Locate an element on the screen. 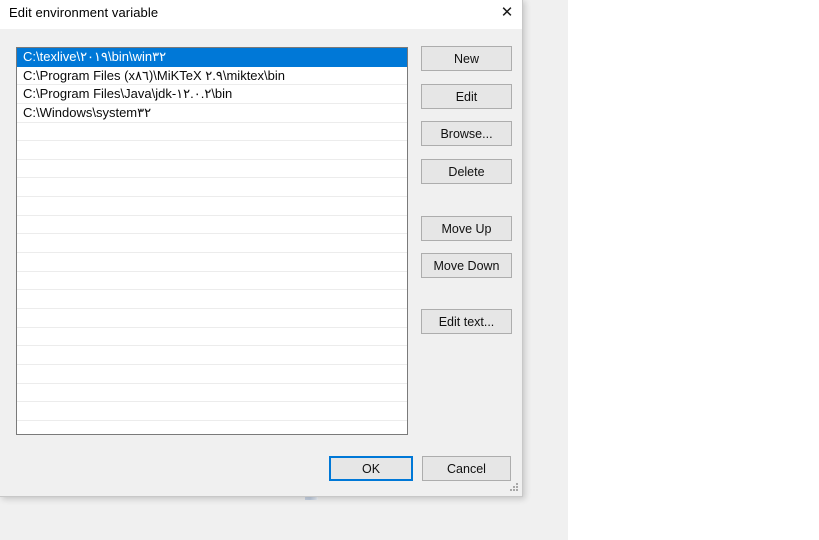 Image resolution: width=819 pixels, height=540 pixels. path-list-item: C:\Windows\system٣٢ is located at coordinates (212, 113).